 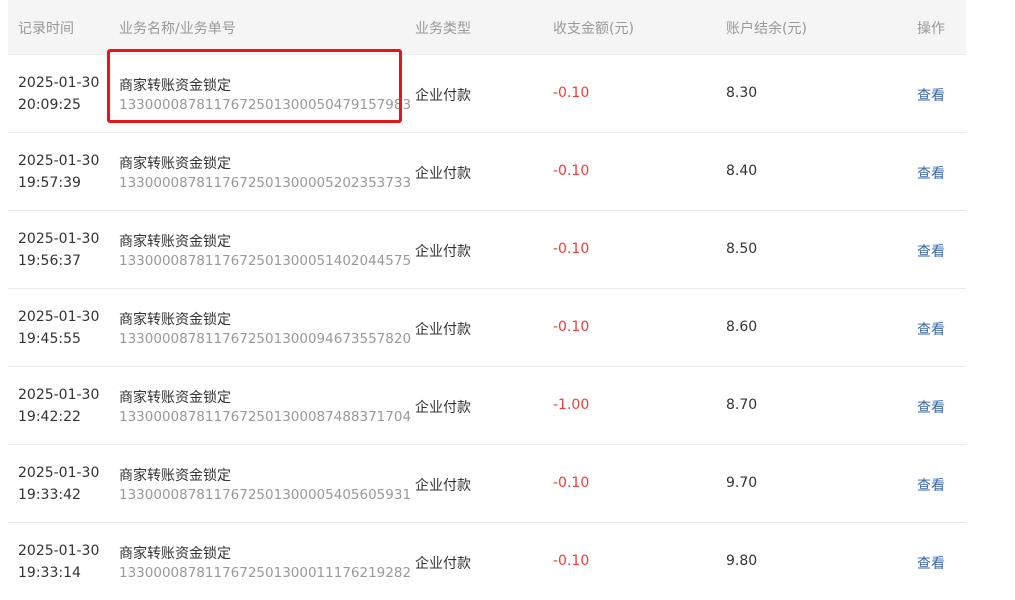 What do you see at coordinates (593, 29) in the screenshot?
I see `header-amount: 收支金额(元)` at bounding box center [593, 29].